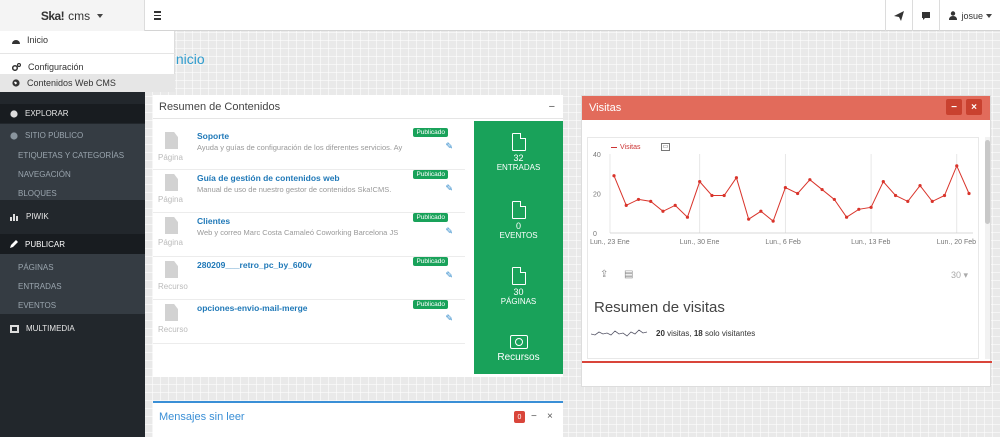  I want to click on item-title-link: opciones-envio-mail-merge, so click(252, 308).